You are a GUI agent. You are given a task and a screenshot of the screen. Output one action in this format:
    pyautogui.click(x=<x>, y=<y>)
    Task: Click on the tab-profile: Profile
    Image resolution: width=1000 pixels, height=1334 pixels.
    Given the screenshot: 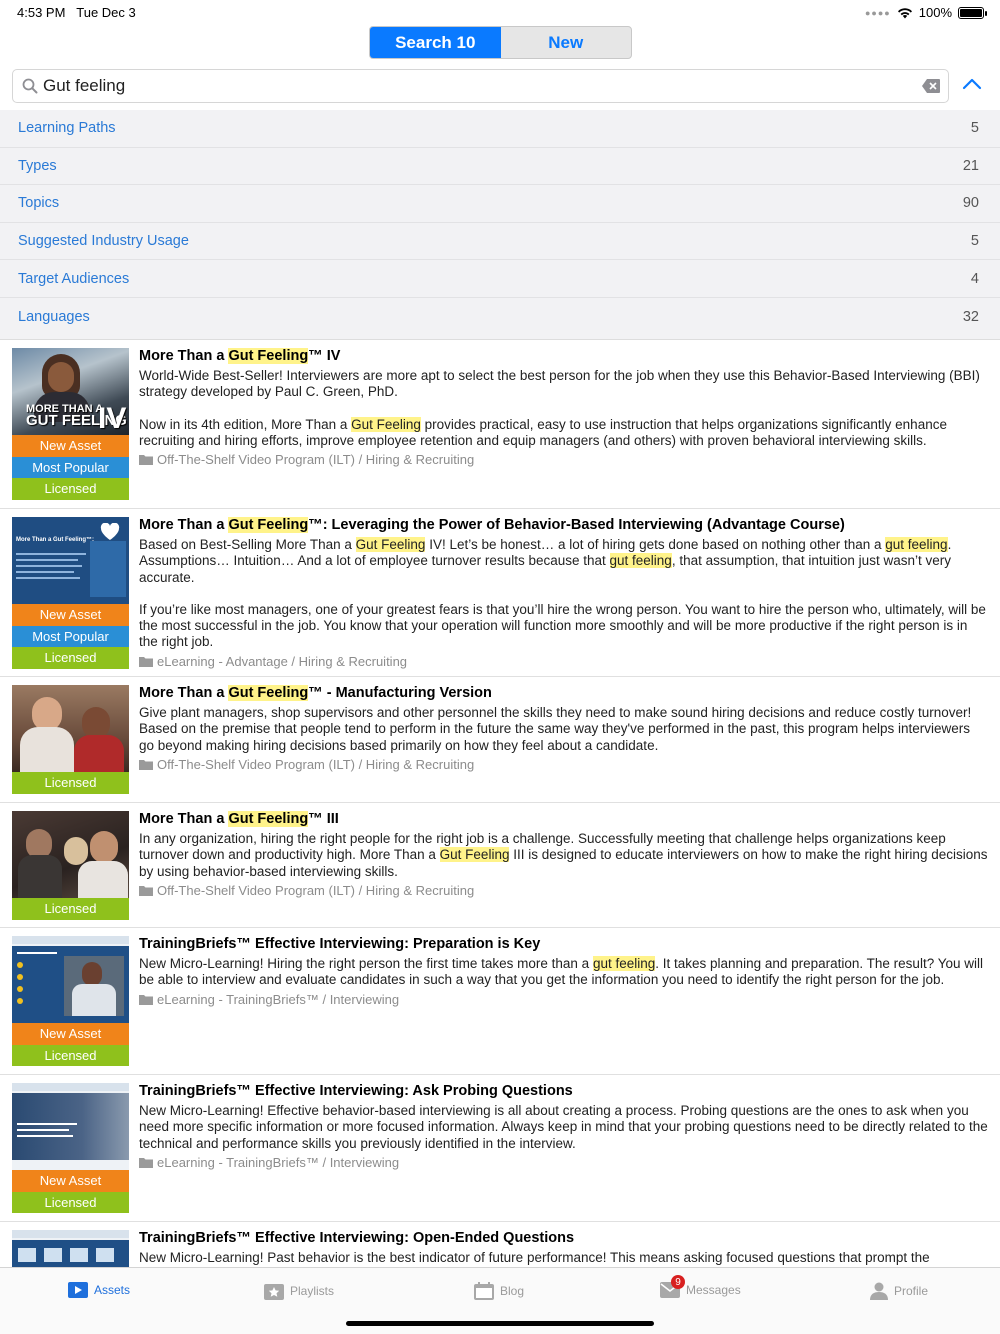 What is the action you would take?
    pyautogui.click(x=899, y=1291)
    